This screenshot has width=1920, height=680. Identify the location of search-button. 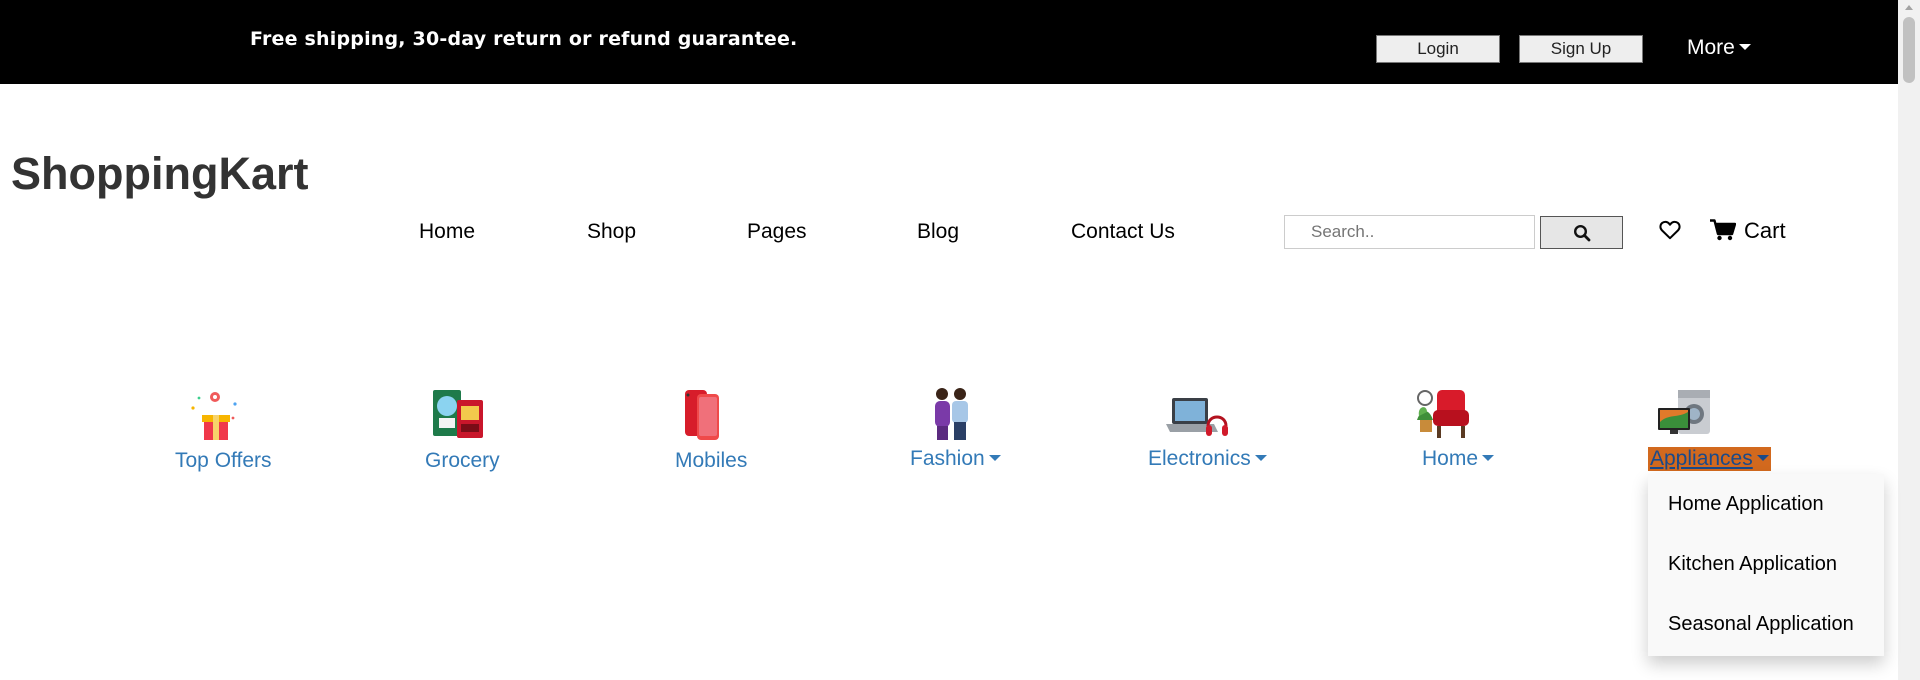
(1581, 232).